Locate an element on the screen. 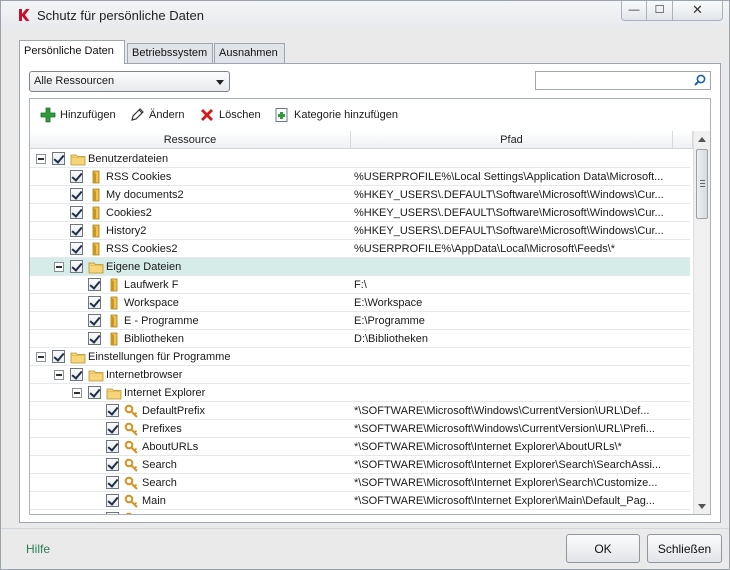 This screenshot has width=730, height=570. tab-ausnahmen: Ausnahmen is located at coordinates (249, 53).